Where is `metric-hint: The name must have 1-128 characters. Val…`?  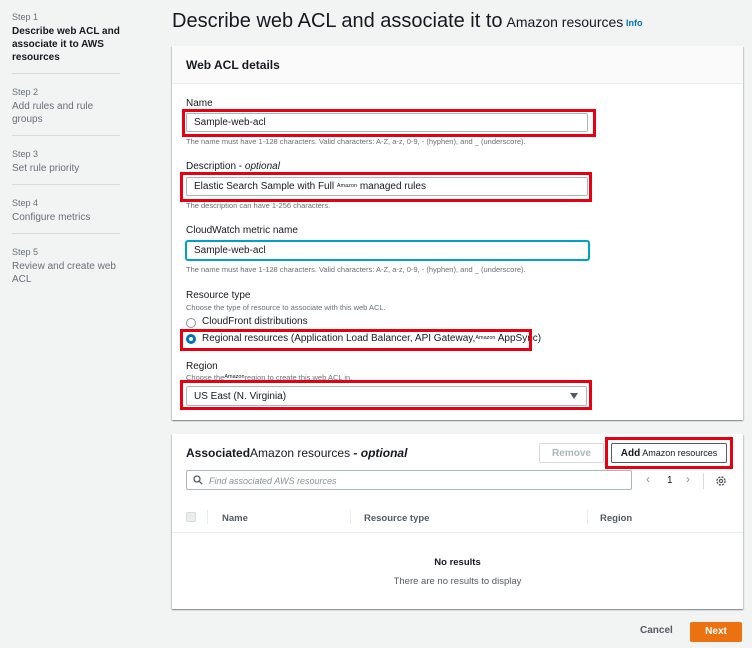 metric-hint: The name must have 1-128 characters. Val… is located at coordinates (356, 269).